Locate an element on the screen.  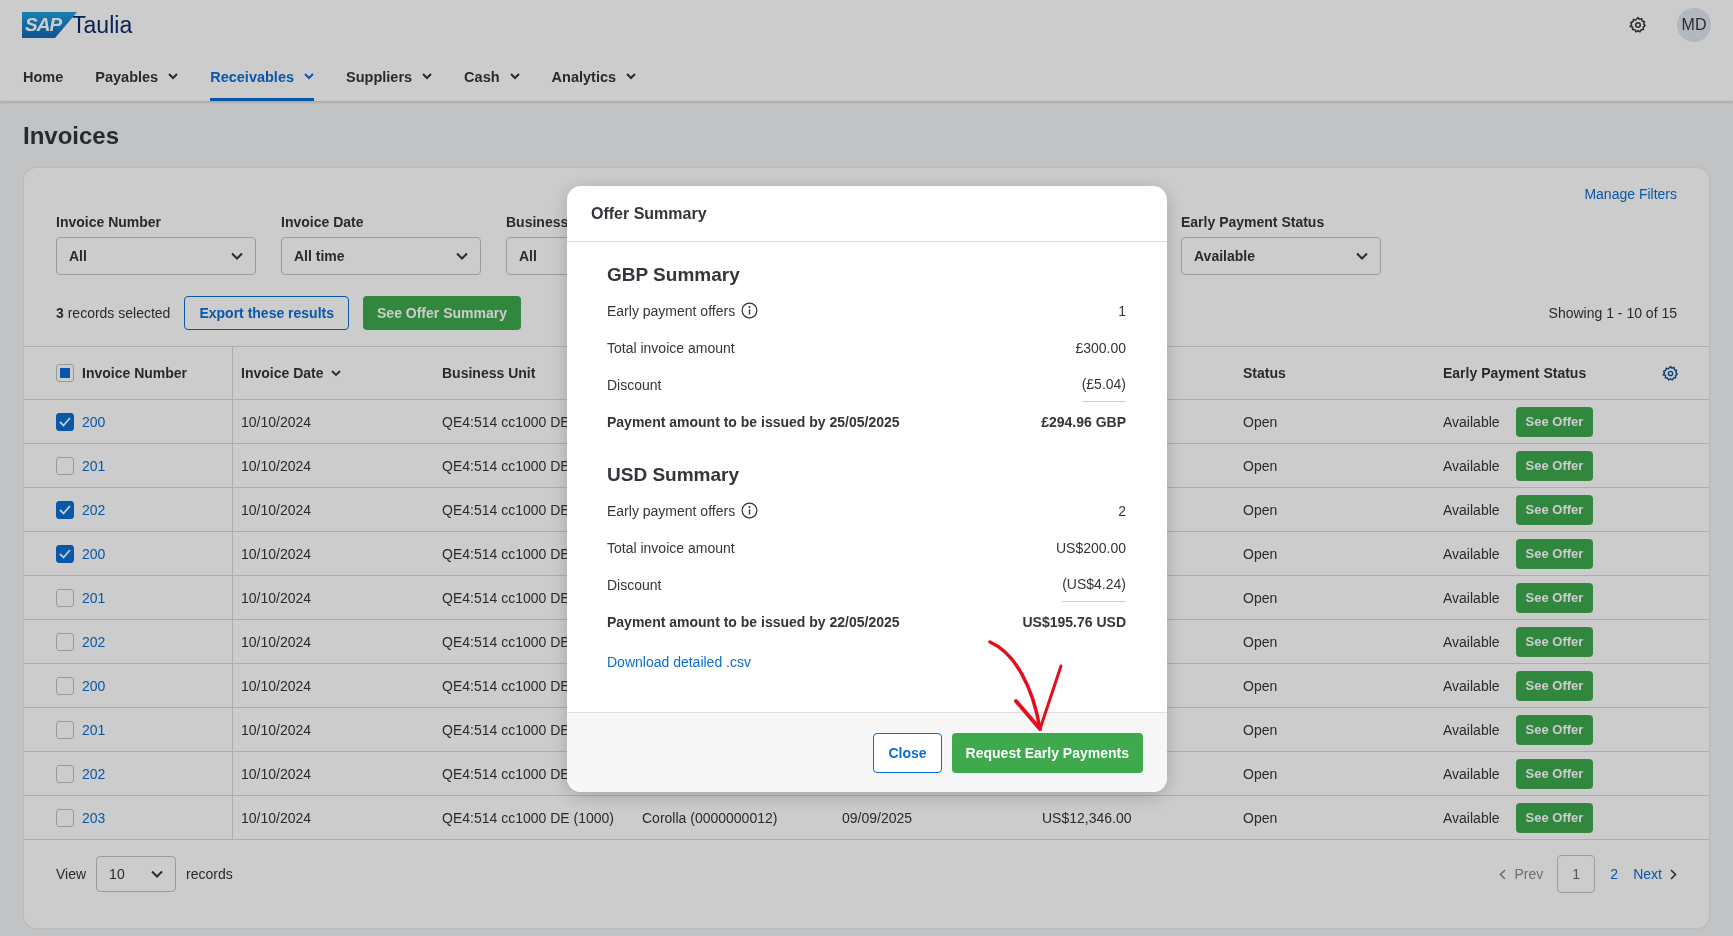
page-button: 1 is located at coordinates (1576, 874).